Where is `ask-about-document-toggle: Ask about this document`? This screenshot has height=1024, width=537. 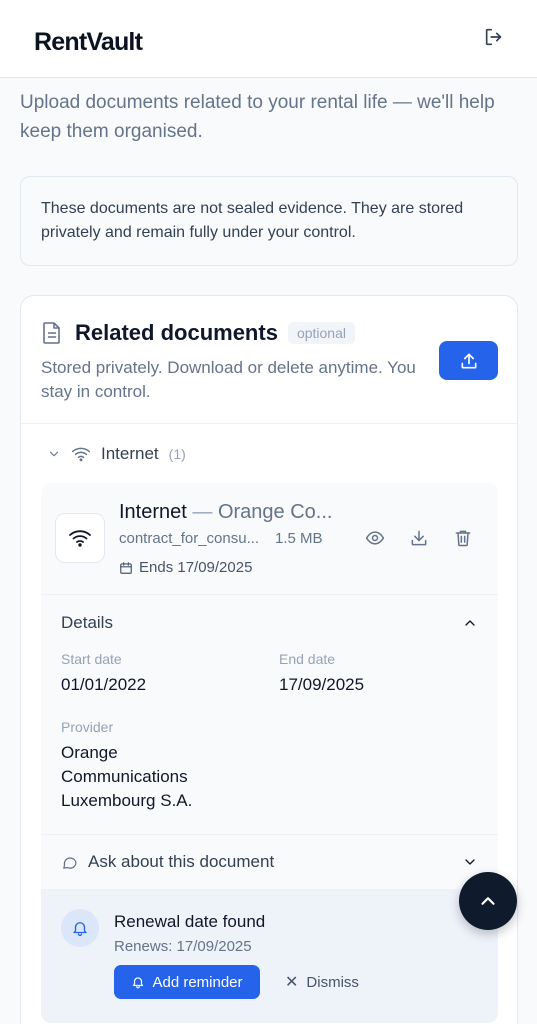 ask-about-document-toggle: Ask about this document is located at coordinates (269, 862).